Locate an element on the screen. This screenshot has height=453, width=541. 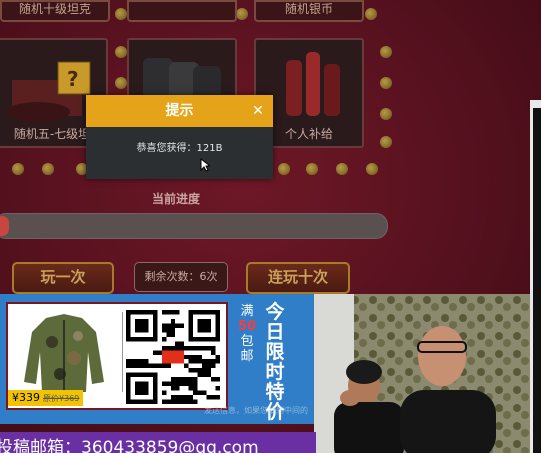
progress-bar is located at coordinates (194, 226).